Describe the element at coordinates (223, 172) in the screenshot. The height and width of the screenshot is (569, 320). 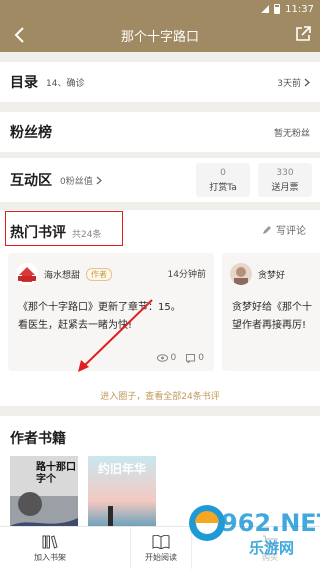
I see `tip-count: 0` at that location.